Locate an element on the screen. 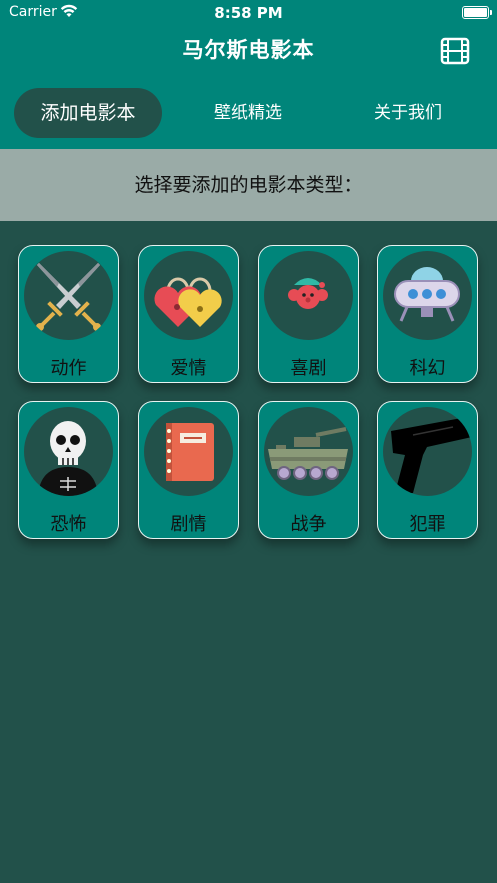 The width and height of the screenshot is (497, 883). pistol-icon is located at coordinates (427, 451).